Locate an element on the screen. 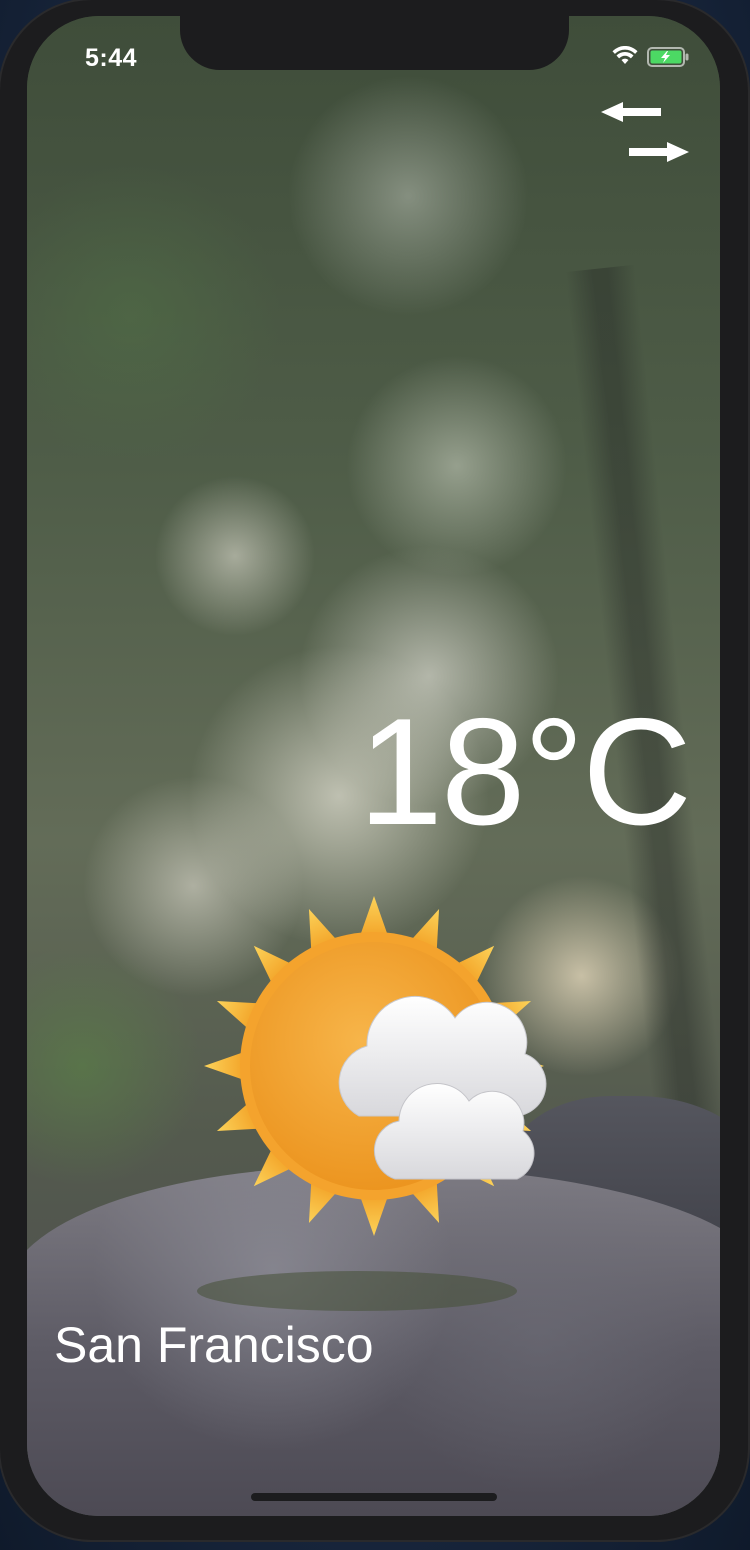 The image size is (750, 1550). sun-behind-clouds-icon is located at coordinates (375, 1066).